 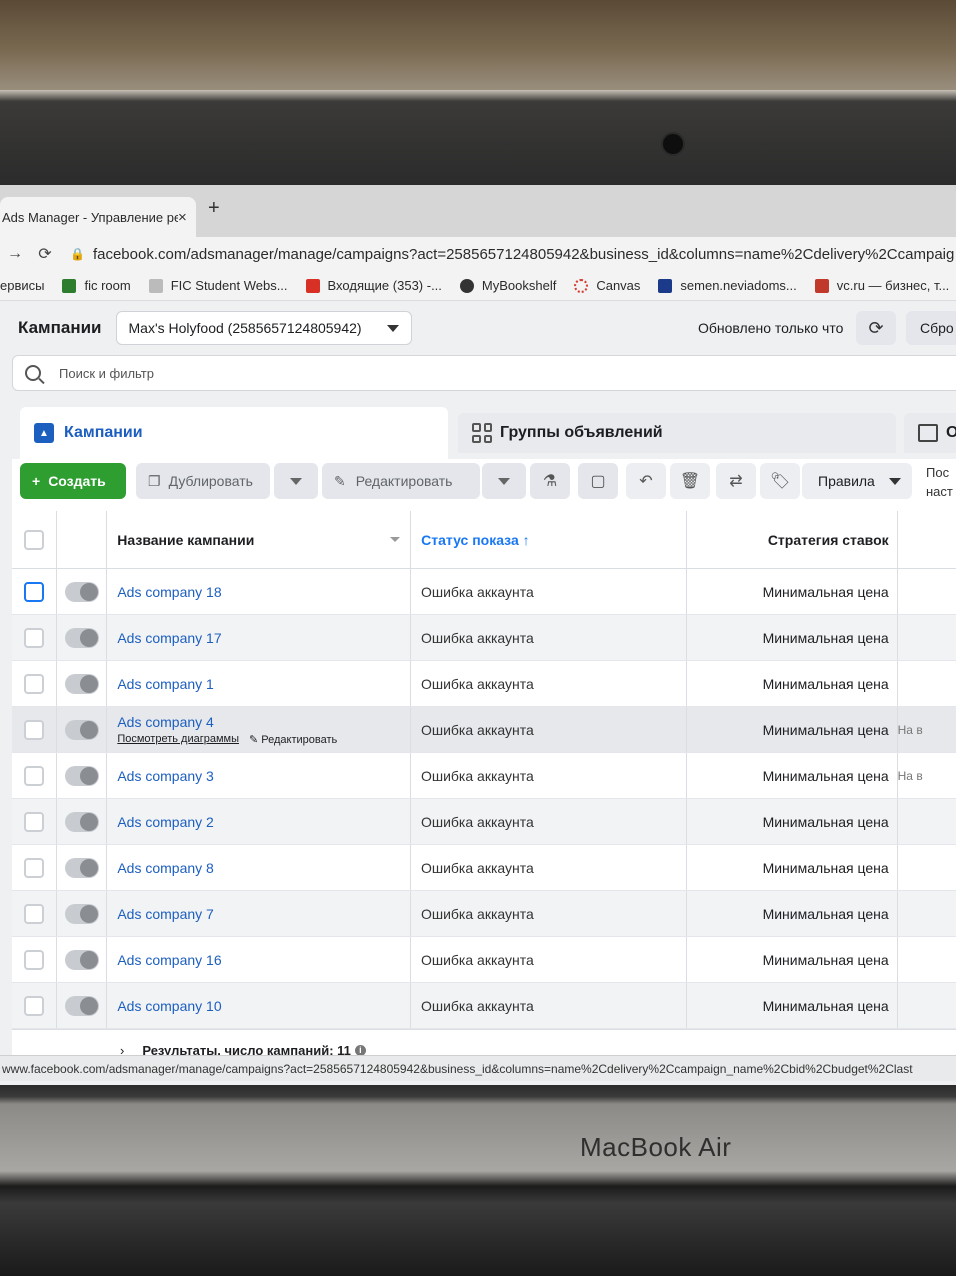 I want to click on row-extra-cell, so click(x=927, y=683).